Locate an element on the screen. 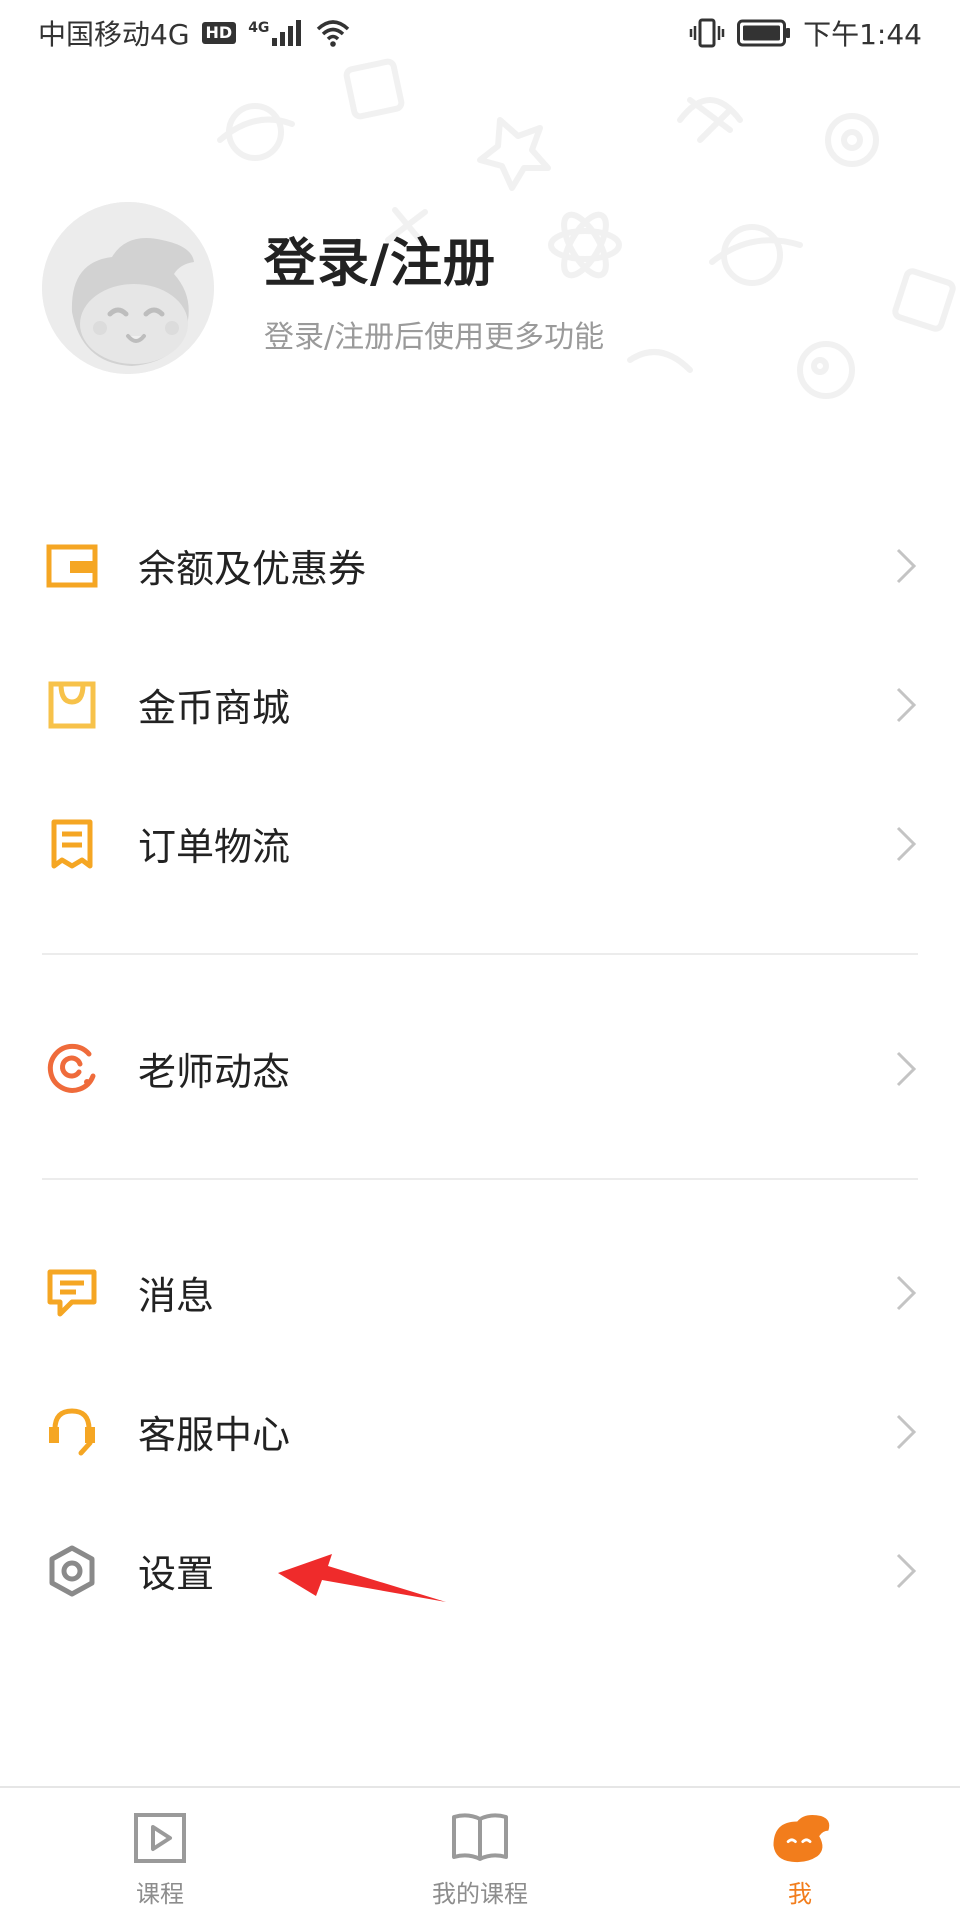 The image size is (960, 1920). menu-label: 订单物流 is located at coordinates (214, 847).